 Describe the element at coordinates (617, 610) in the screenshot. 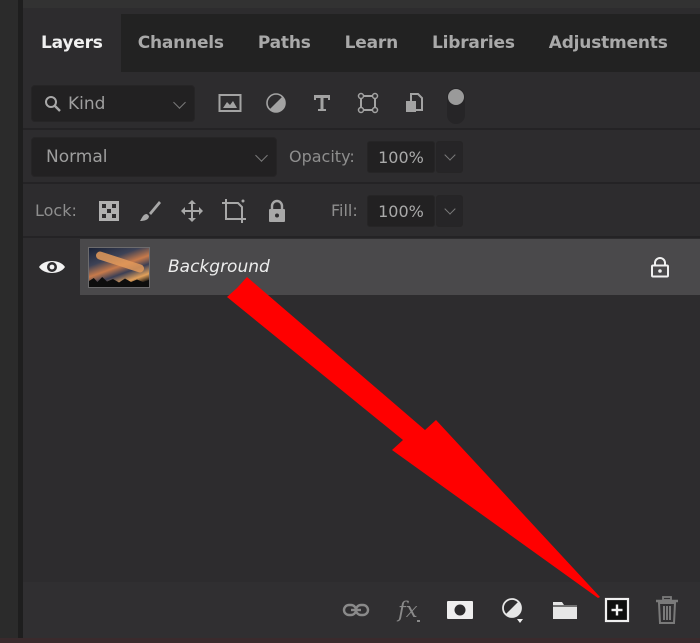

I see `new-layer-icon` at that location.